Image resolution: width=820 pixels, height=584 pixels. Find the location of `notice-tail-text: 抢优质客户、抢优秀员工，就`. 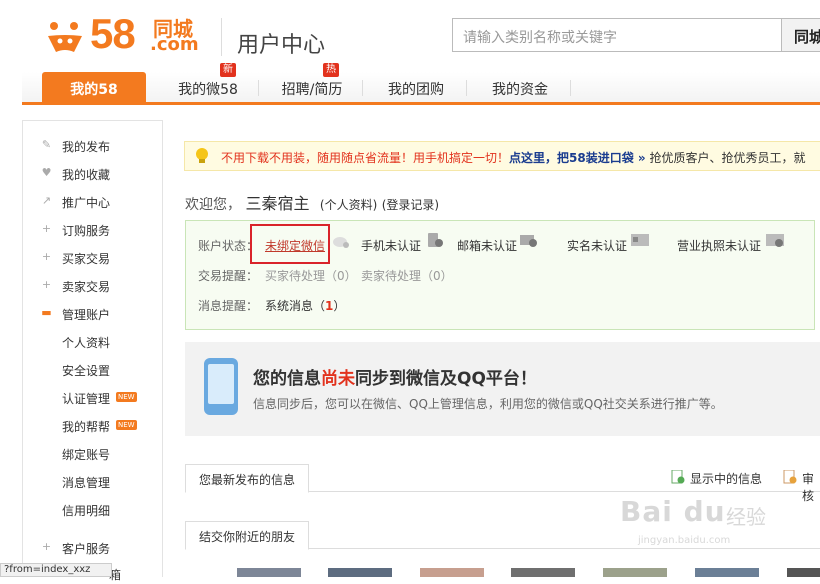

notice-tail-text: 抢优质客户、抢优秀员工，就 is located at coordinates (725, 158).